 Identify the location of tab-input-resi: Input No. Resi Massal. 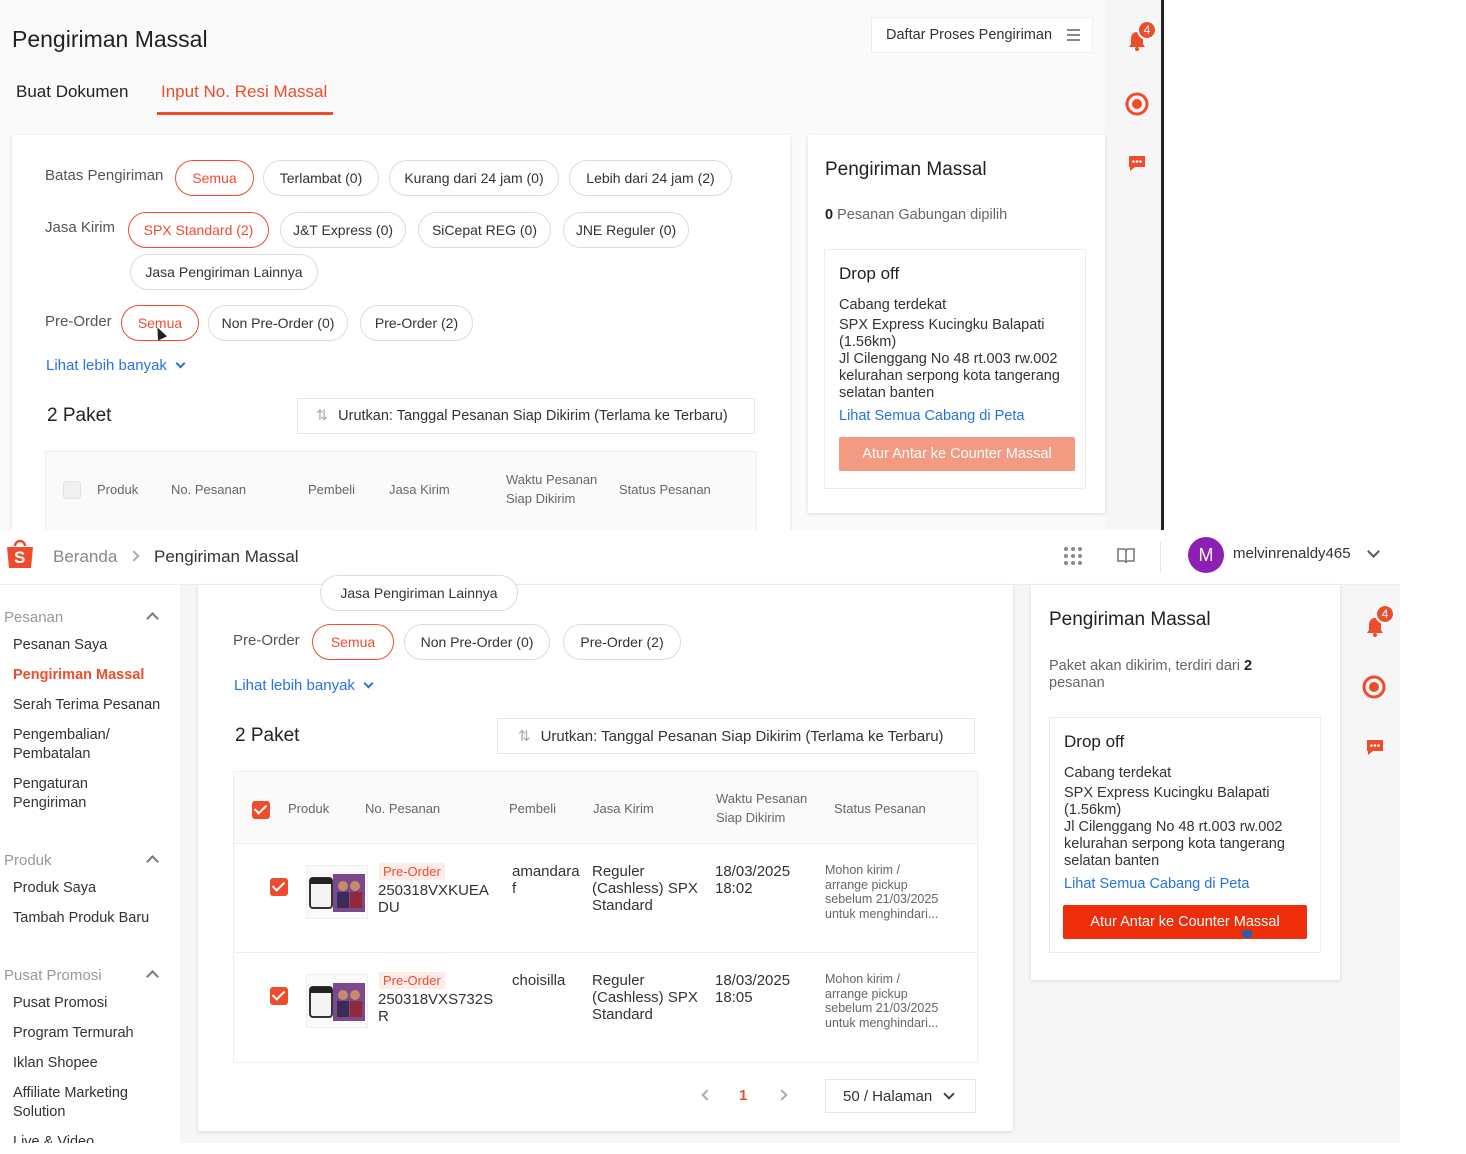
(244, 92).